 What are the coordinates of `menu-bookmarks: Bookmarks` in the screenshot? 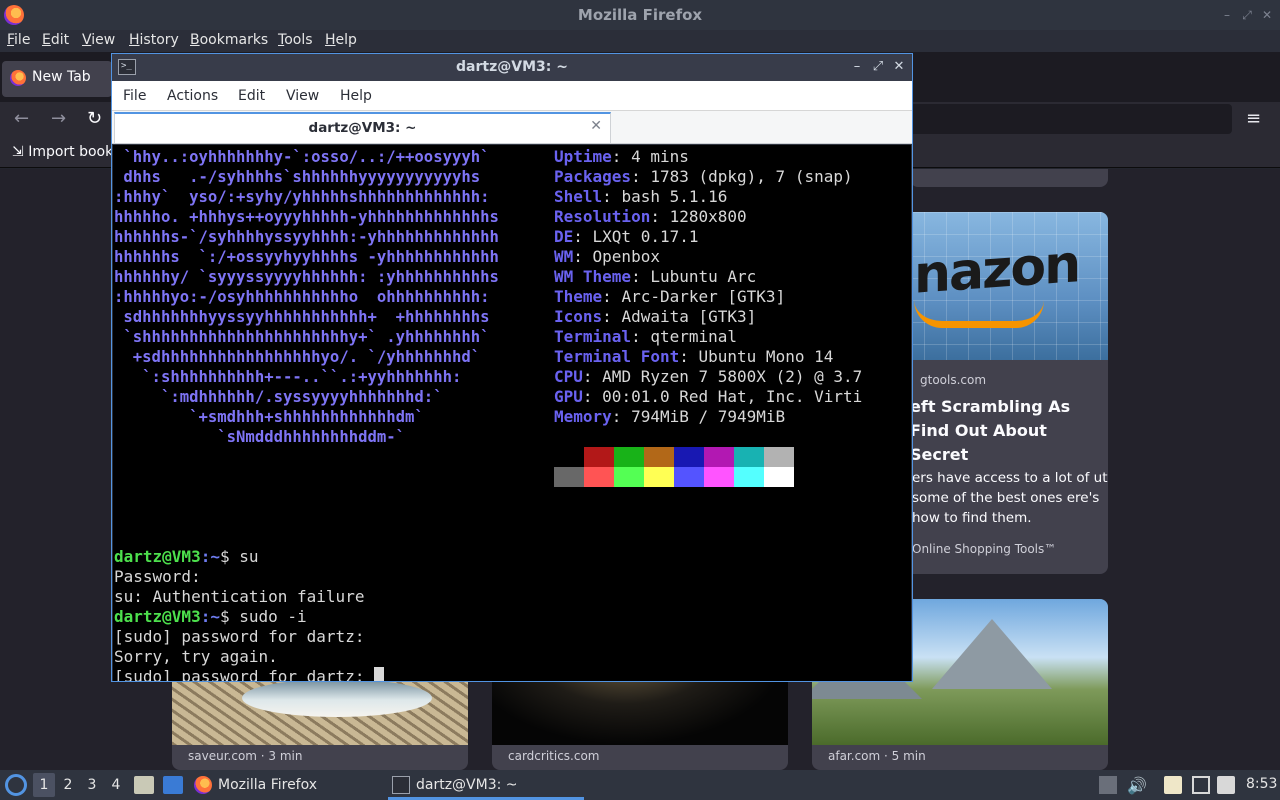 It's located at (229, 40).